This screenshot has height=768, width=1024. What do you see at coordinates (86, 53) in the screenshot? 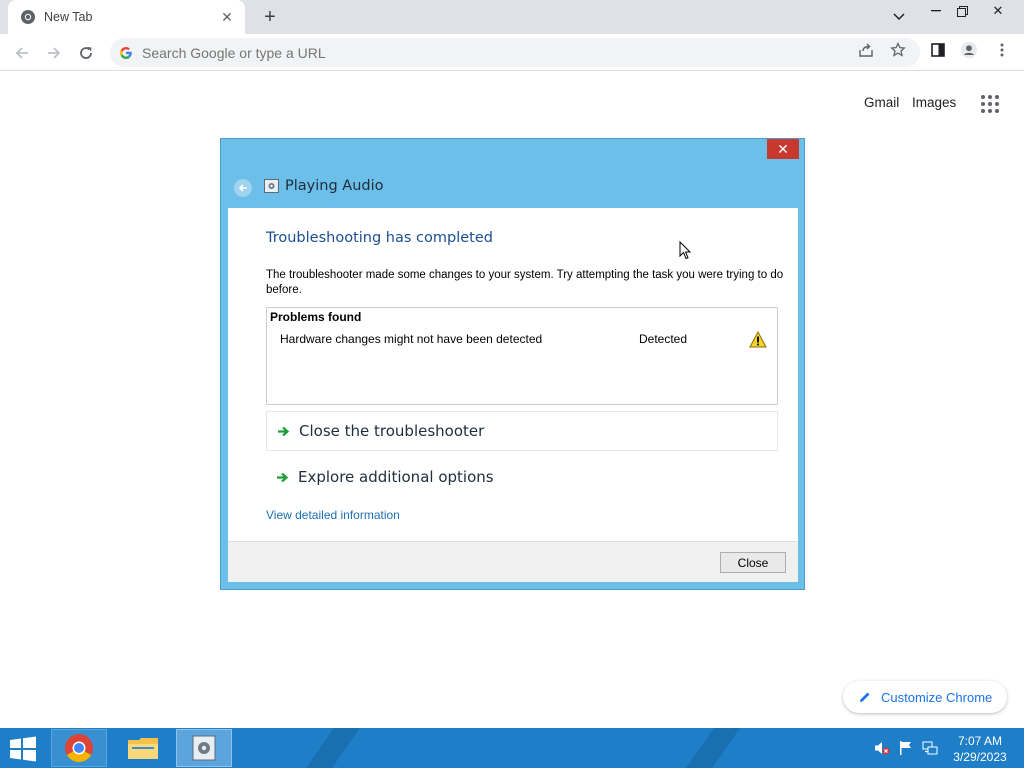
I see `reload-button` at bounding box center [86, 53].